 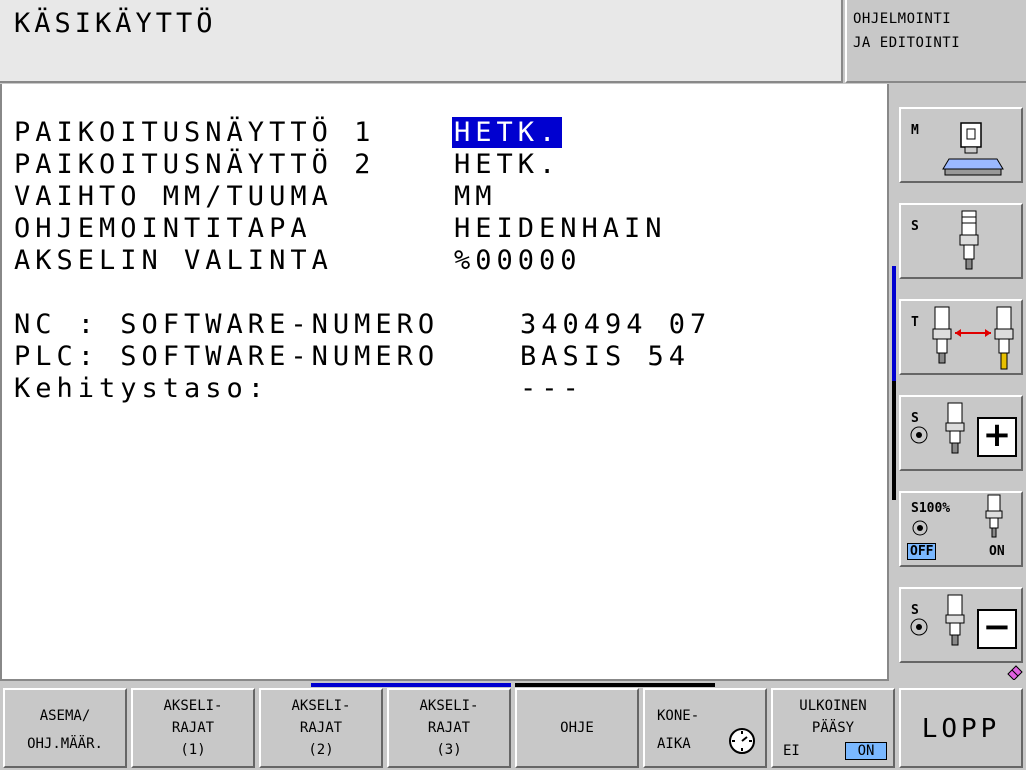 I want to click on softkey-row-indicator-active, so click(x=411, y=685).